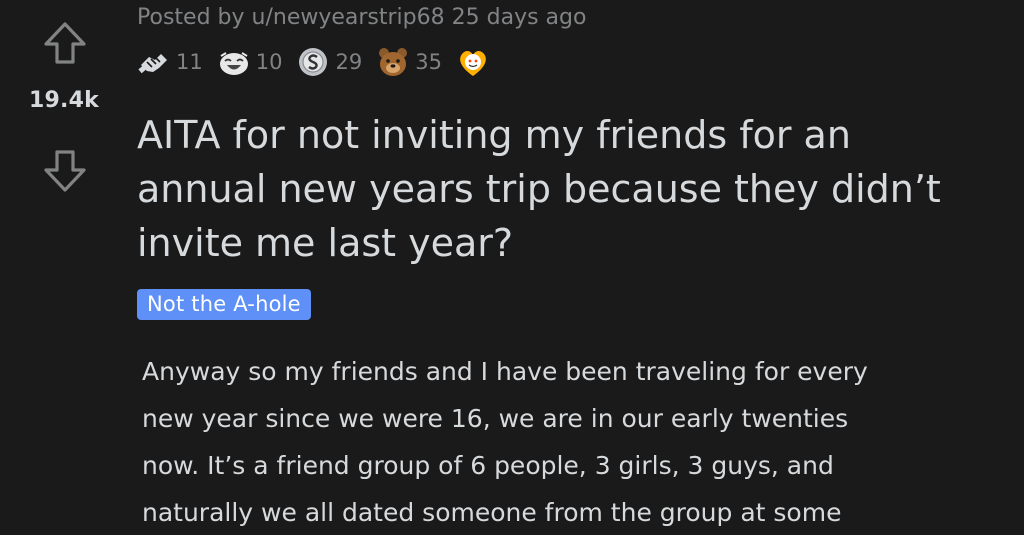 This screenshot has width=1024, height=535. I want to click on post-title-line: invite me last year?, so click(325, 243).